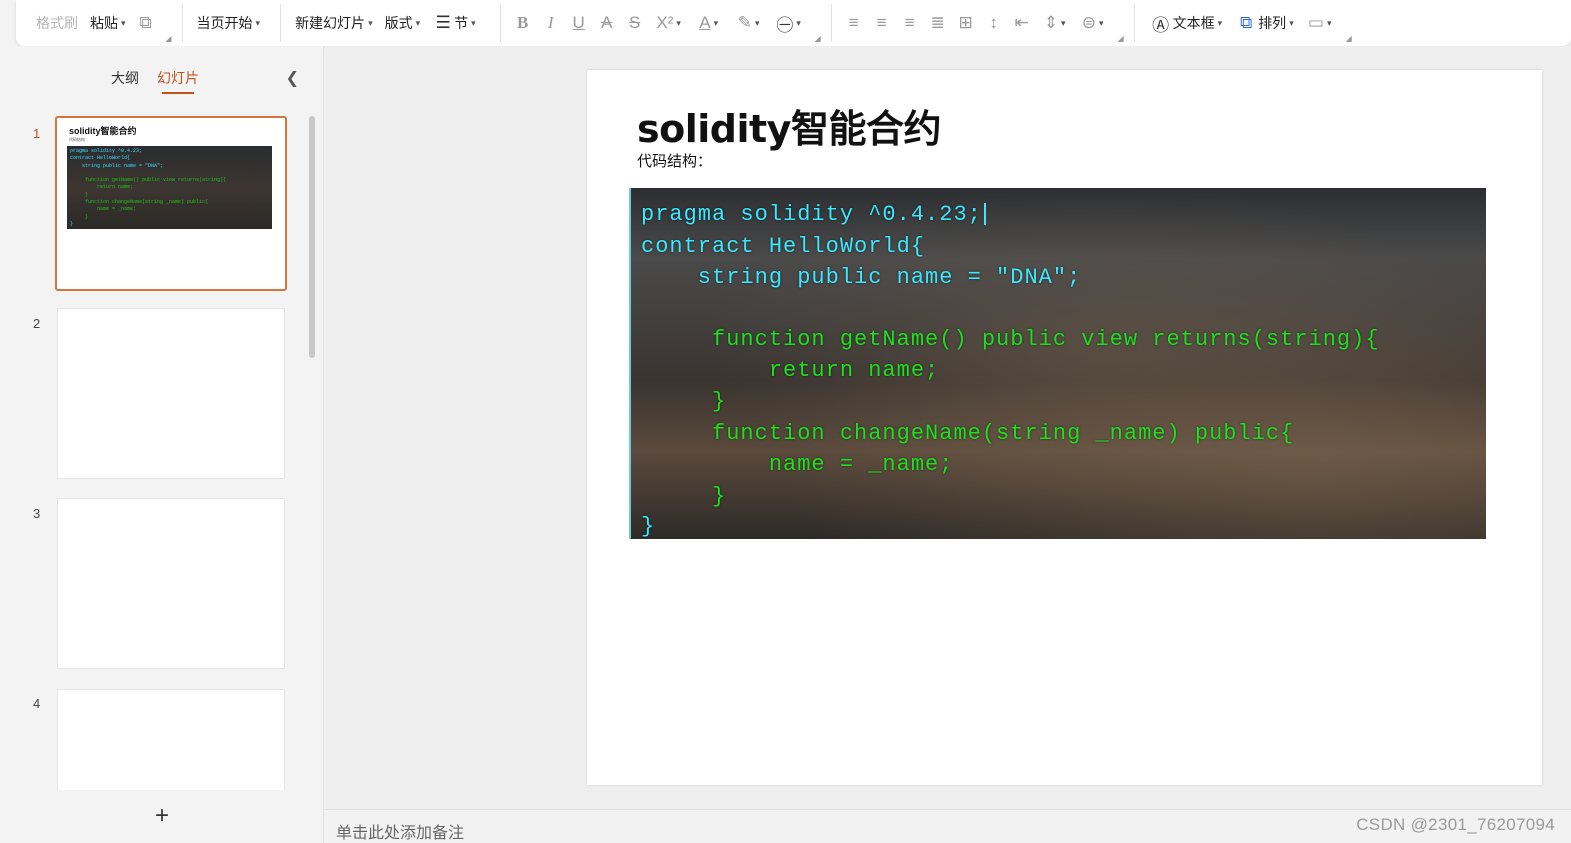 This screenshot has width=1571, height=843. Describe the element at coordinates (37, 323) in the screenshot. I see `slide-number: 2` at that location.